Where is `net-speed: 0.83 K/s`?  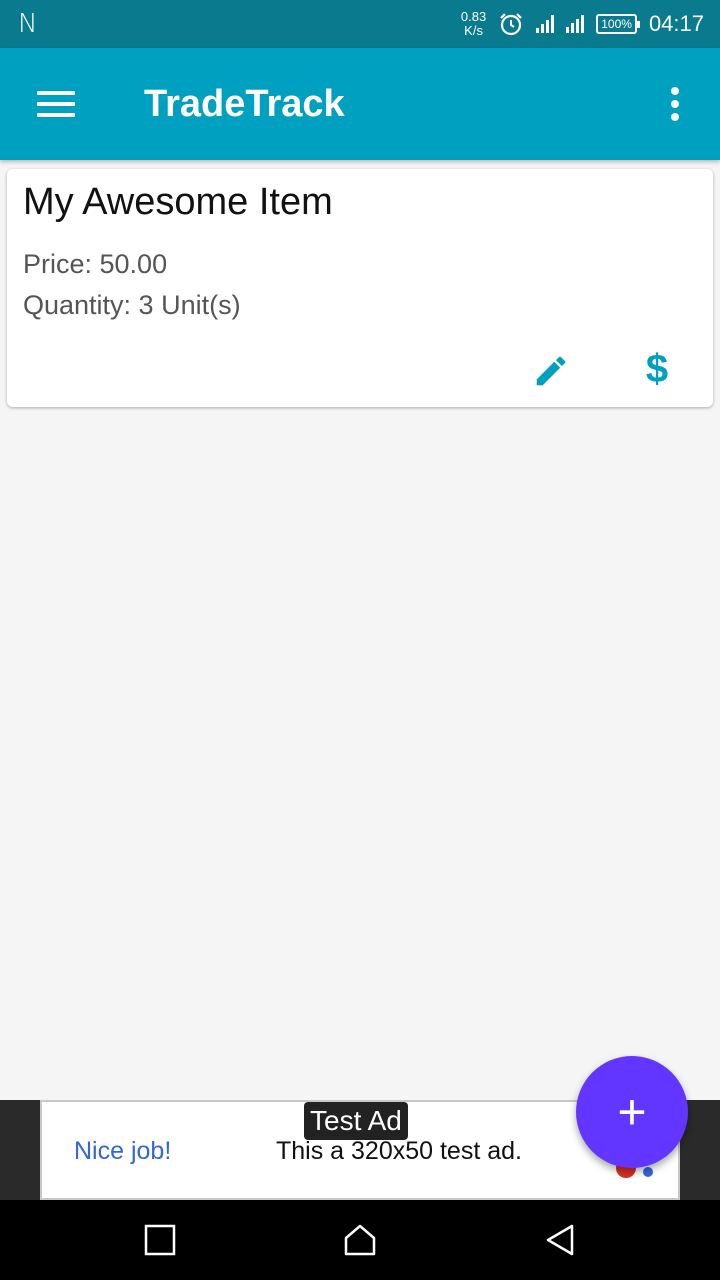 net-speed: 0.83 K/s is located at coordinates (473, 24).